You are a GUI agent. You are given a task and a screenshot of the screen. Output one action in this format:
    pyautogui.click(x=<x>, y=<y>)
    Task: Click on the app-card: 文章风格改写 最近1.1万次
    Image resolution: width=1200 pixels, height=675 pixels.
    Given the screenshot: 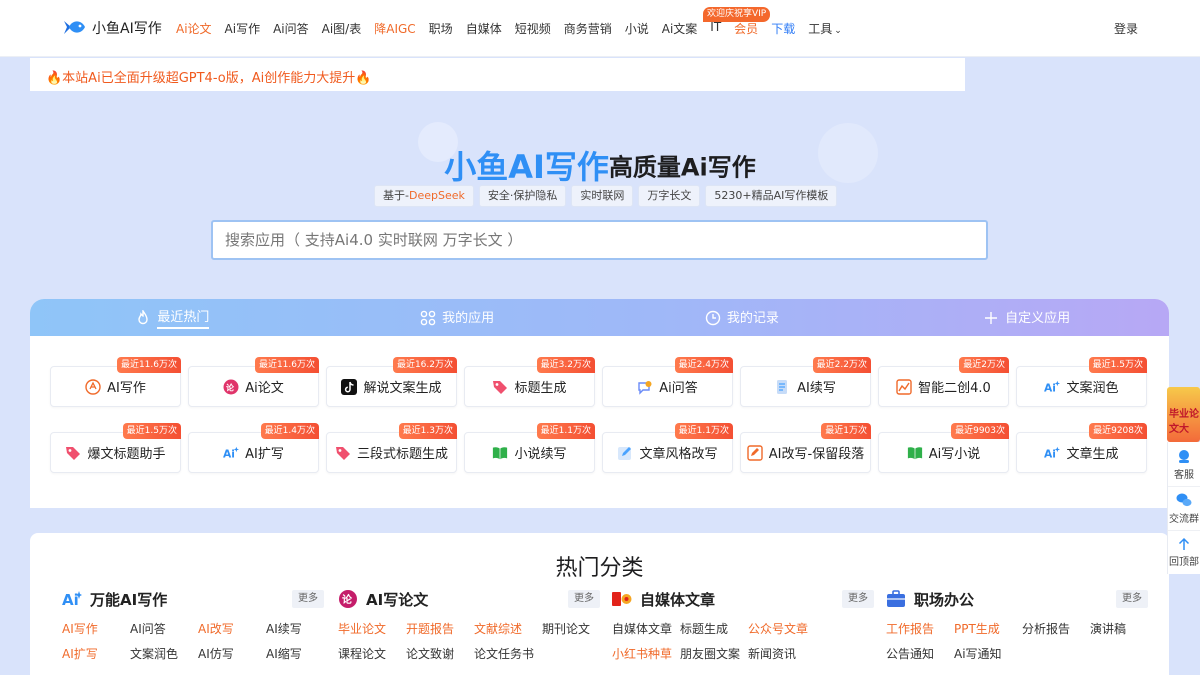 What is the action you would take?
    pyautogui.click(x=667, y=448)
    